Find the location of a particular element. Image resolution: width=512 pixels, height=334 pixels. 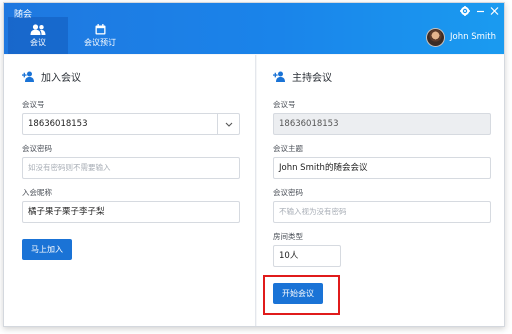

tab-meeting: 会议 is located at coordinates (38, 35).